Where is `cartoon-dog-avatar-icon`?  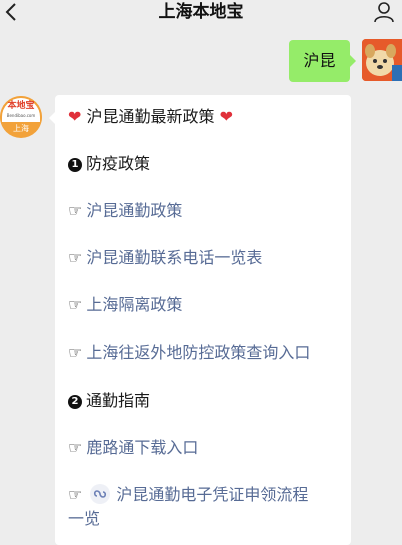 cartoon-dog-avatar-icon is located at coordinates (382, 60).